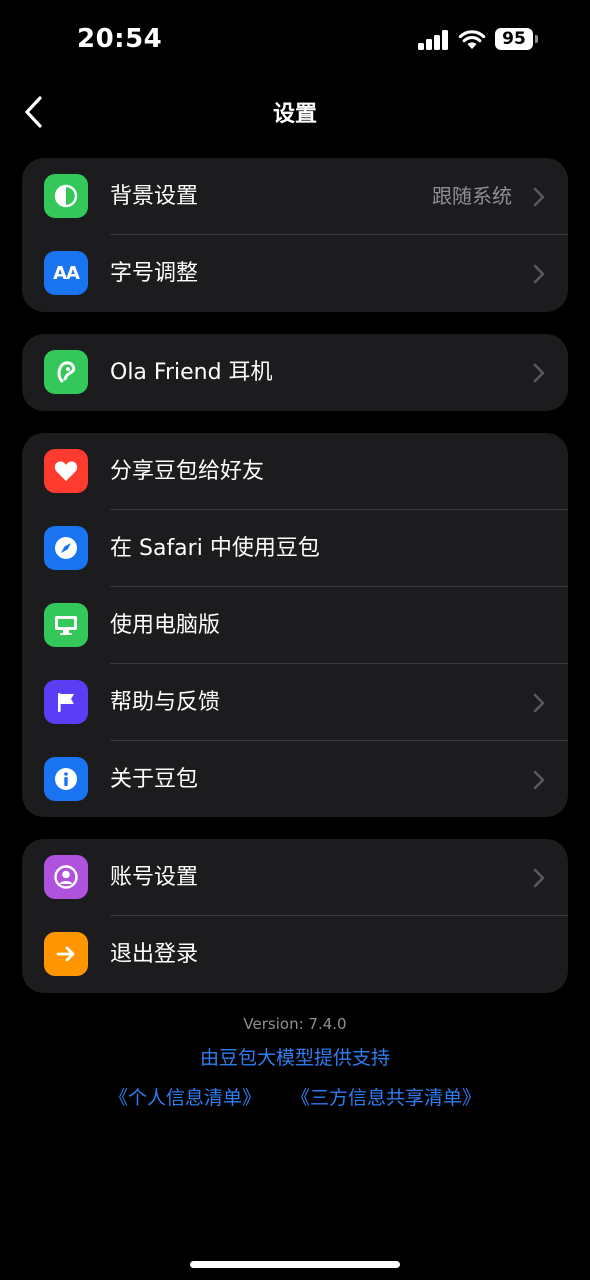 The image size is (590, 1280). Describe the element at coordinates (191, 372) in the screenshot. I see `ola-friend-label: Ola Friend 耳机` at that location.